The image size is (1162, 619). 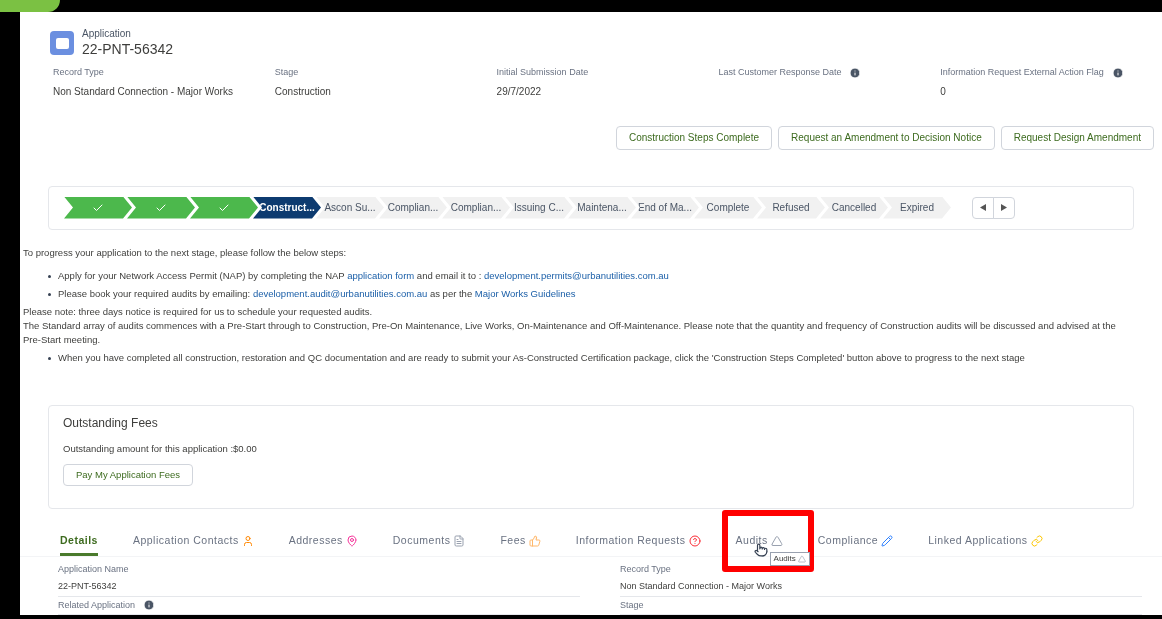 I want to click on instructions-intro: To progress your application to the next stage, please follow the below steps:, so click(x=185, y=252).